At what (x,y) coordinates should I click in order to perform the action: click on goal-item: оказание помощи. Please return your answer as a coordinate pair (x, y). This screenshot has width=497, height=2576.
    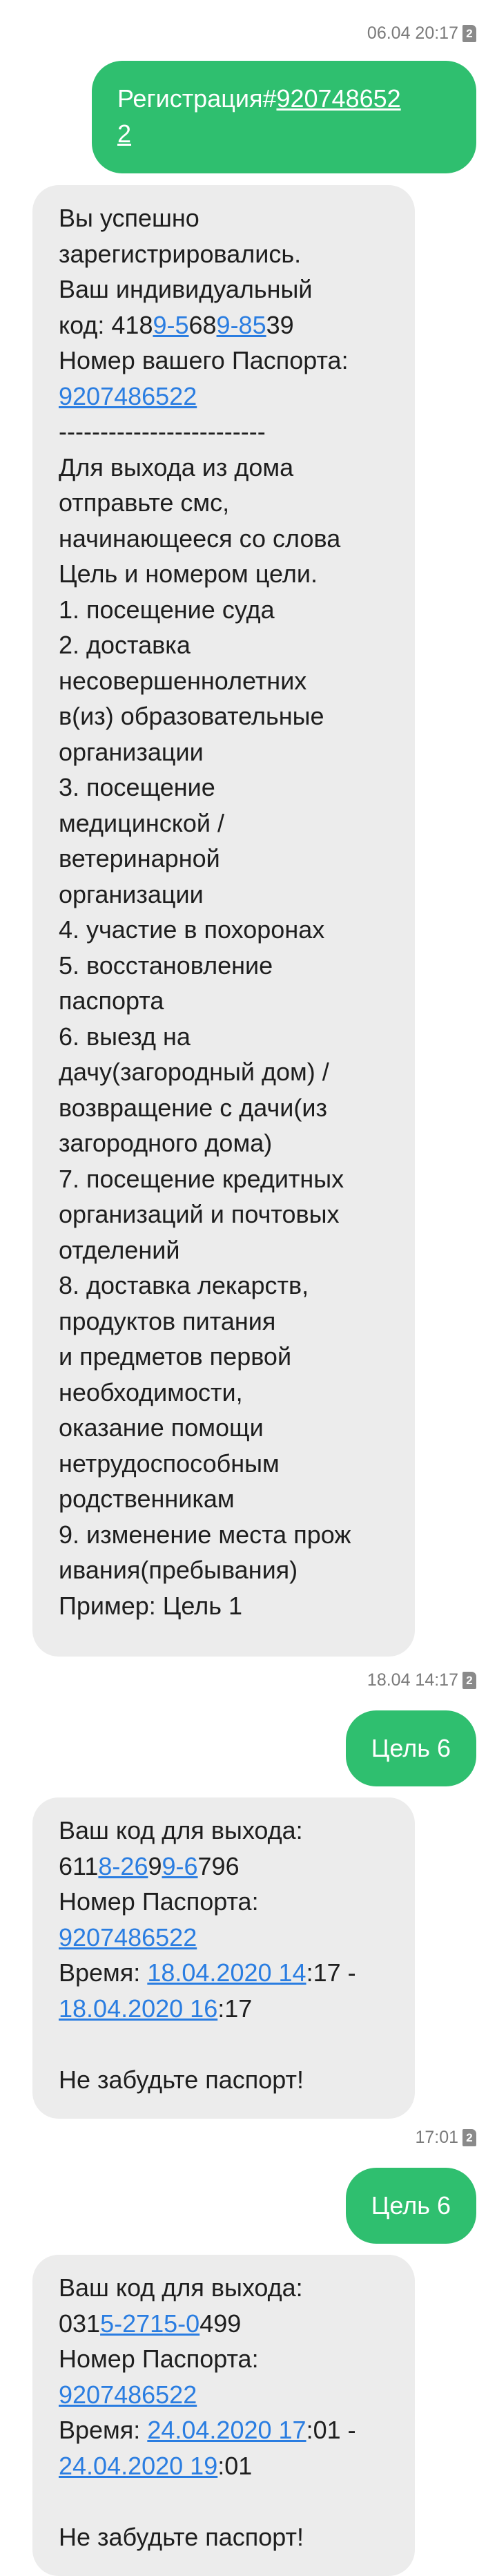
    Looking at the image, I should click on (161, 1428).